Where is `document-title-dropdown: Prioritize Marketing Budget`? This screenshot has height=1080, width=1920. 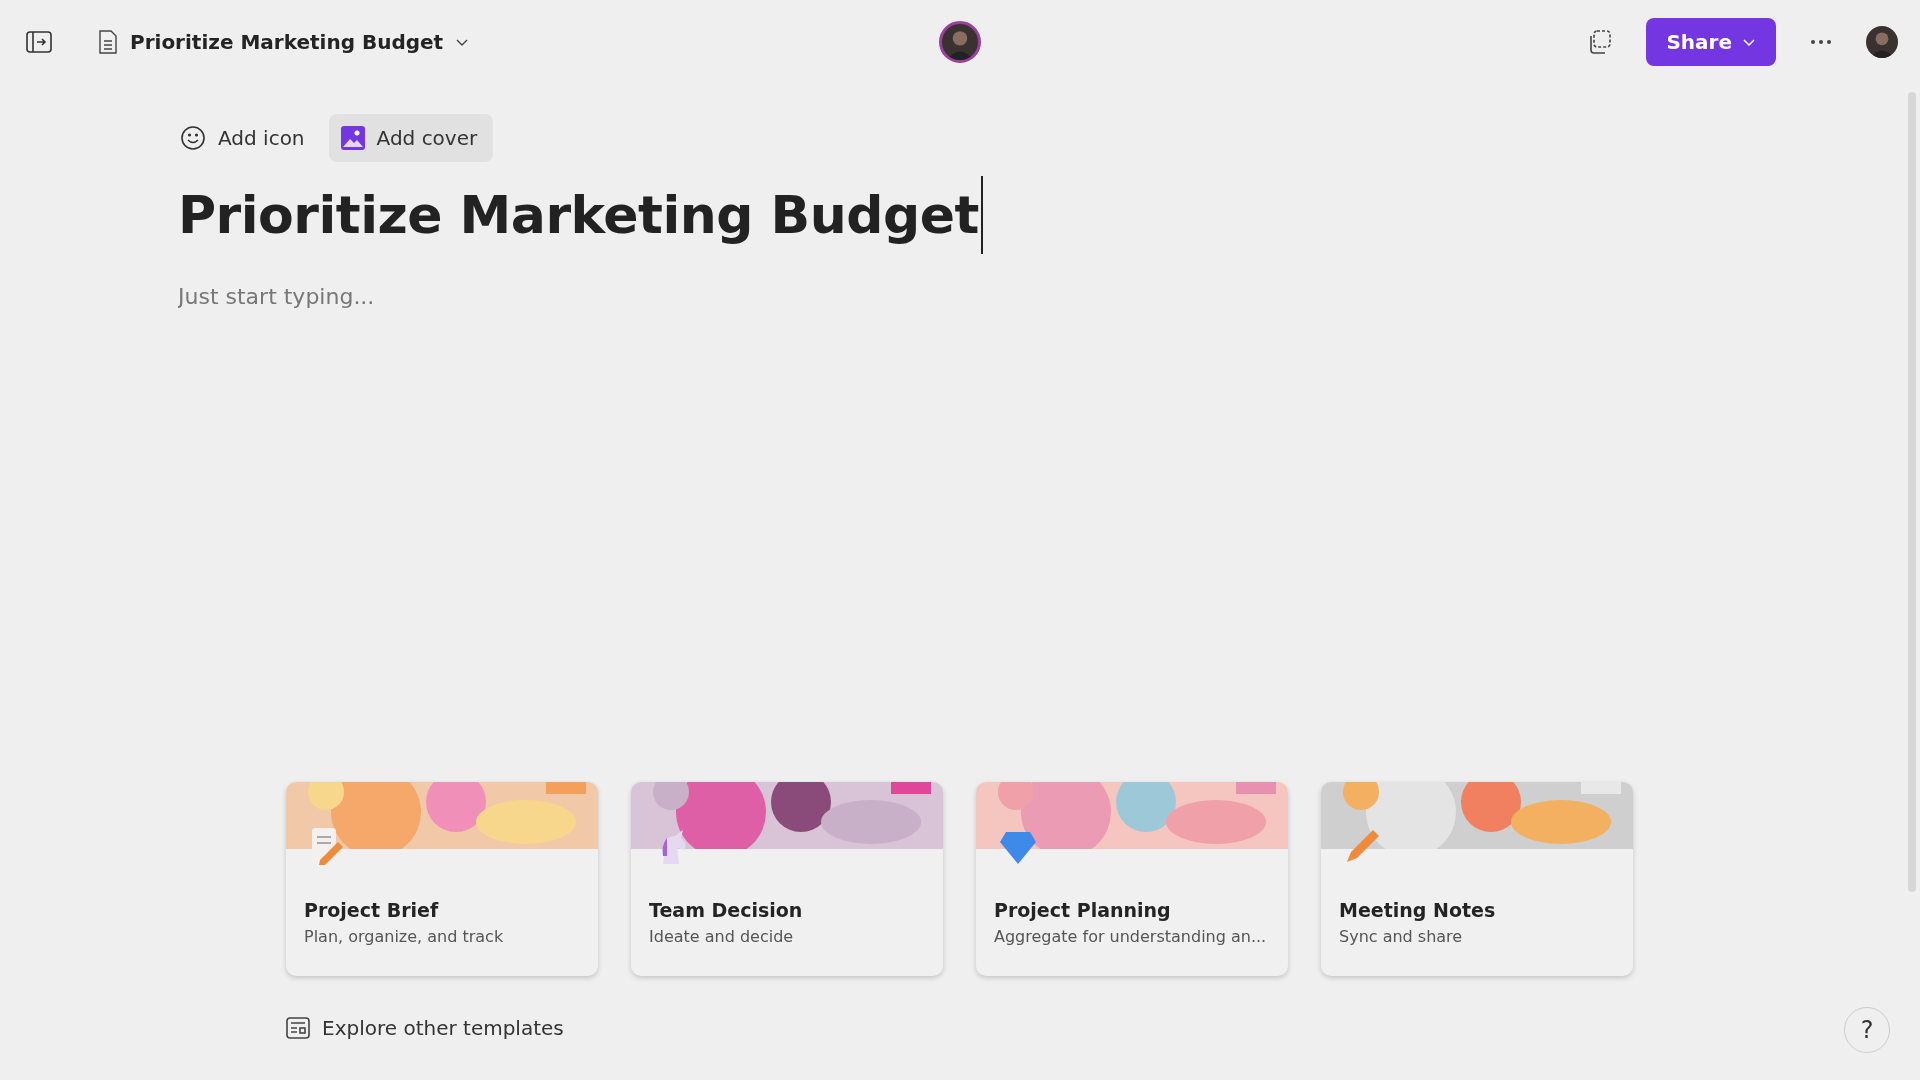
document-title-dropdown: Prioritize Marketing Budget is located at coordinates (284, 42).